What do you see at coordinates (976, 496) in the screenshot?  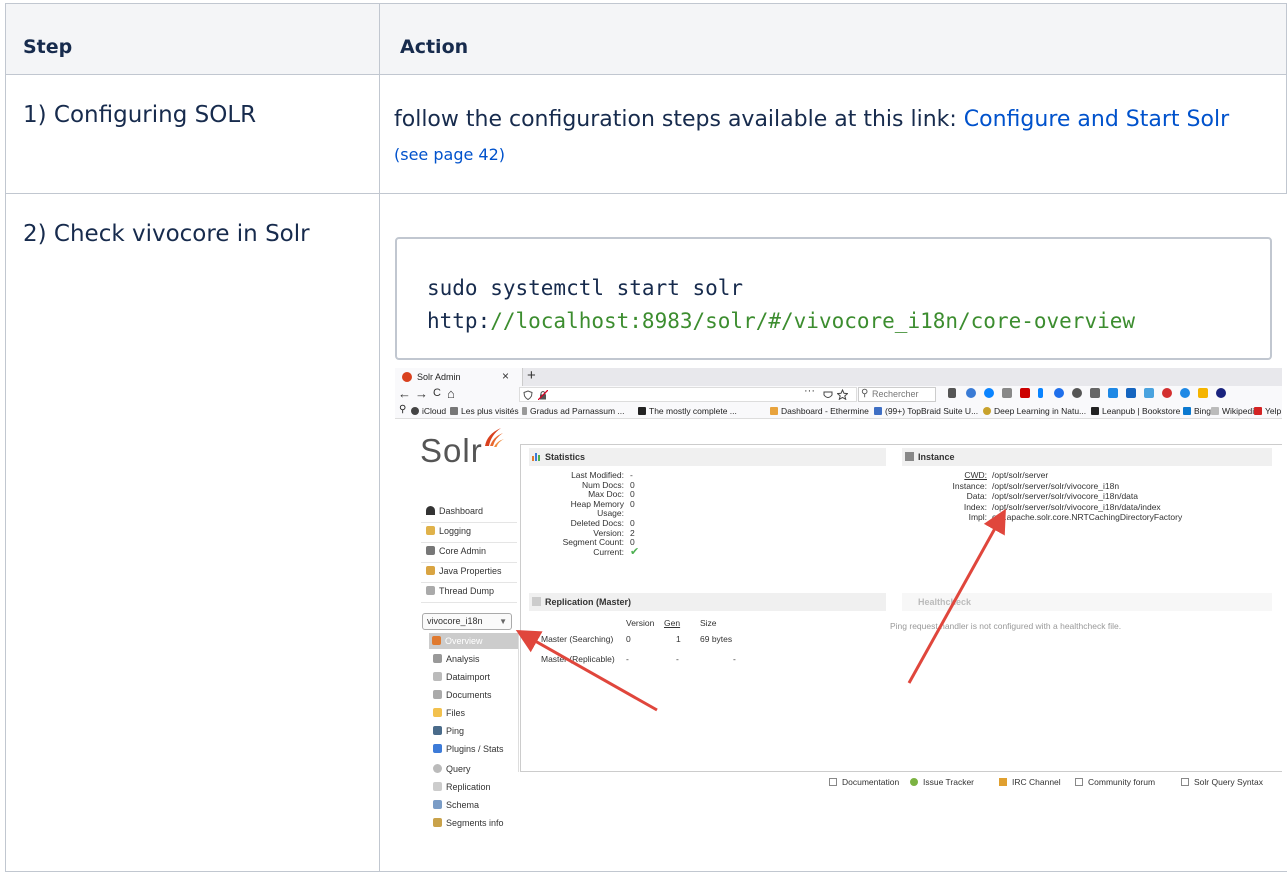 I see `instance-key: Data:` at bounding box center [976, 496].